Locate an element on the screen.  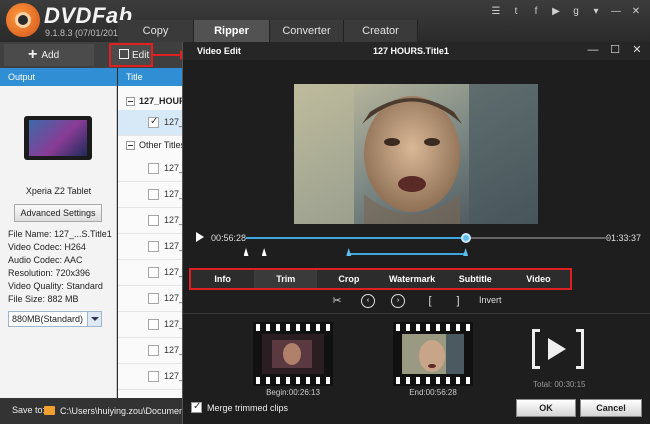
merge-checkbox is located at coordinates (196, 407).